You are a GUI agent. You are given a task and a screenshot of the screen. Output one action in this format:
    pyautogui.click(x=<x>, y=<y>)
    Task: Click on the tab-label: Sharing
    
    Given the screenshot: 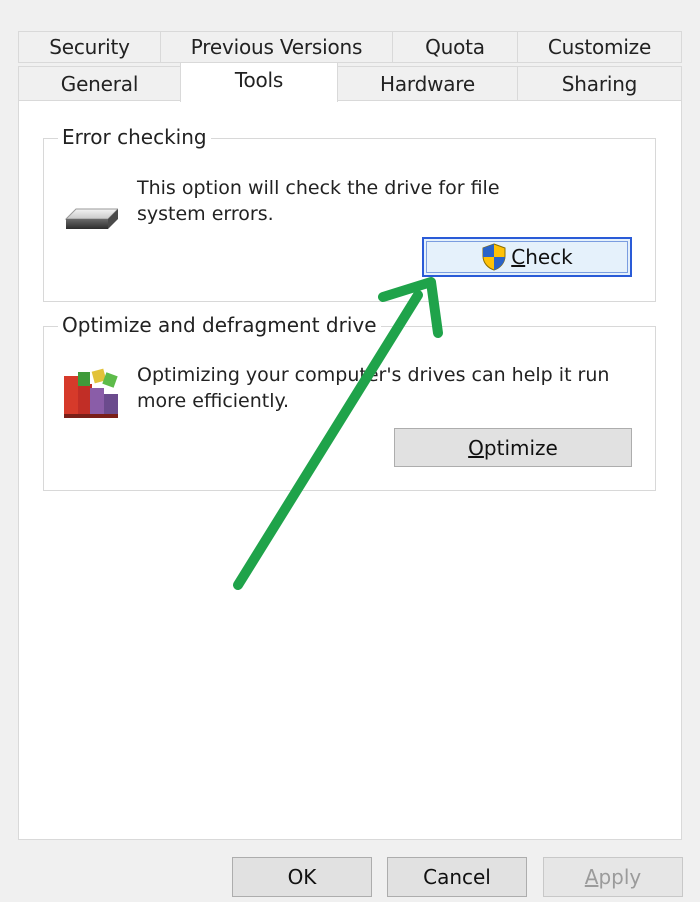 What is the action you would take?
    pyautogui.click(x=599, y=83)
    